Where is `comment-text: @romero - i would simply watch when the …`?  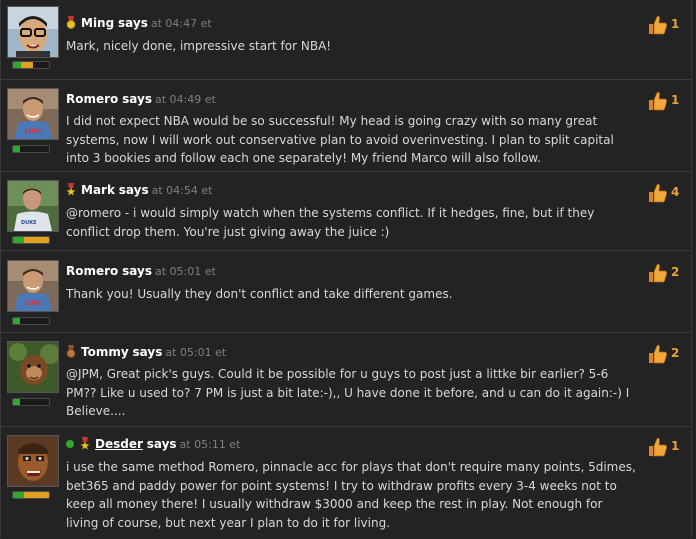 comment-text: @romero - i would simply watch when the … is located at coordinates (330, 222).